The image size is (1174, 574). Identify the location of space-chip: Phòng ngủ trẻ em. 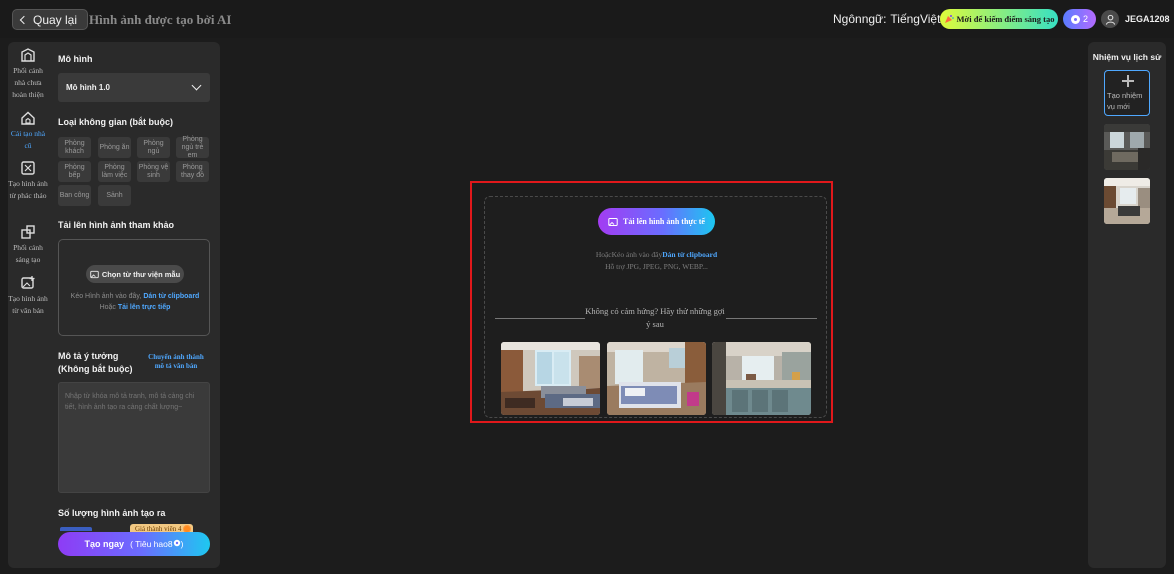
(192, 147).